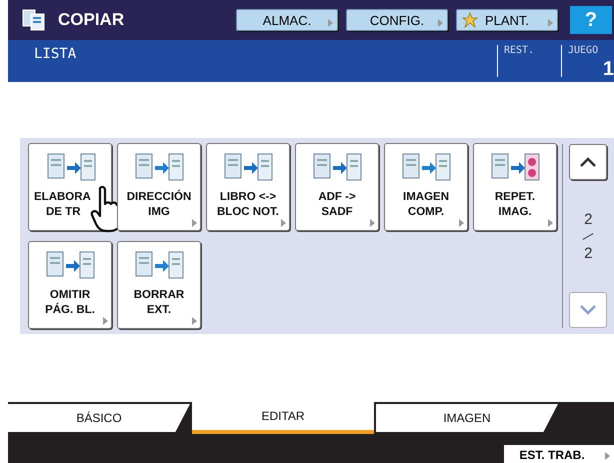 The height and width of the screenshot is (463, 614). What do you see at coordinates (507, 20) in the screenshot?
I see `header-button: PLANT.` at bounding box center [507, 20].